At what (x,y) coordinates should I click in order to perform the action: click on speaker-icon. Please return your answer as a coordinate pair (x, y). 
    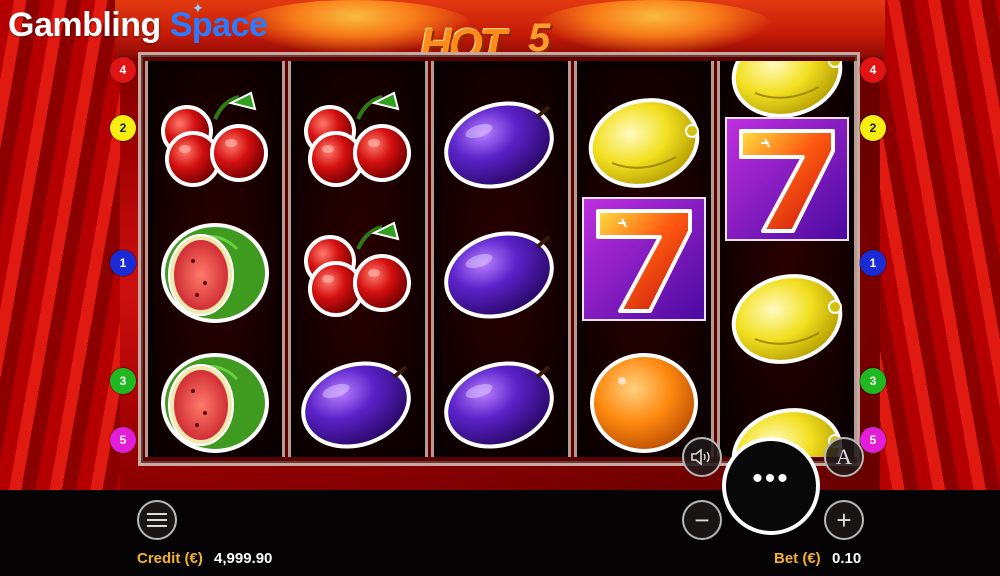
    Looking at the image, I should click on (700, 457).